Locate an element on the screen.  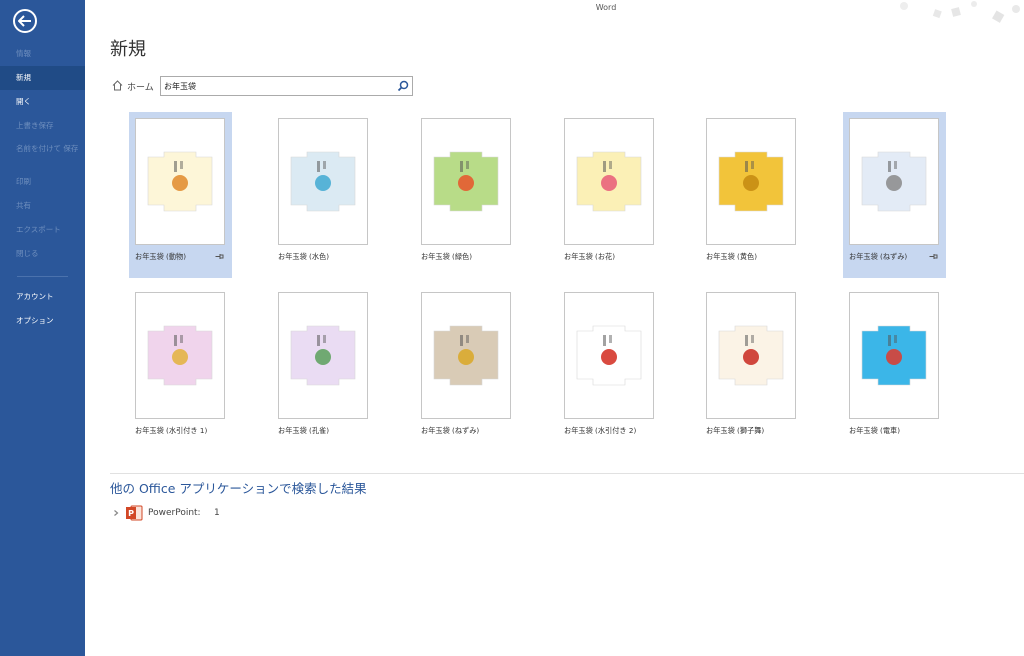
nav-print: 印刷 is located at coordinates (42, 182).